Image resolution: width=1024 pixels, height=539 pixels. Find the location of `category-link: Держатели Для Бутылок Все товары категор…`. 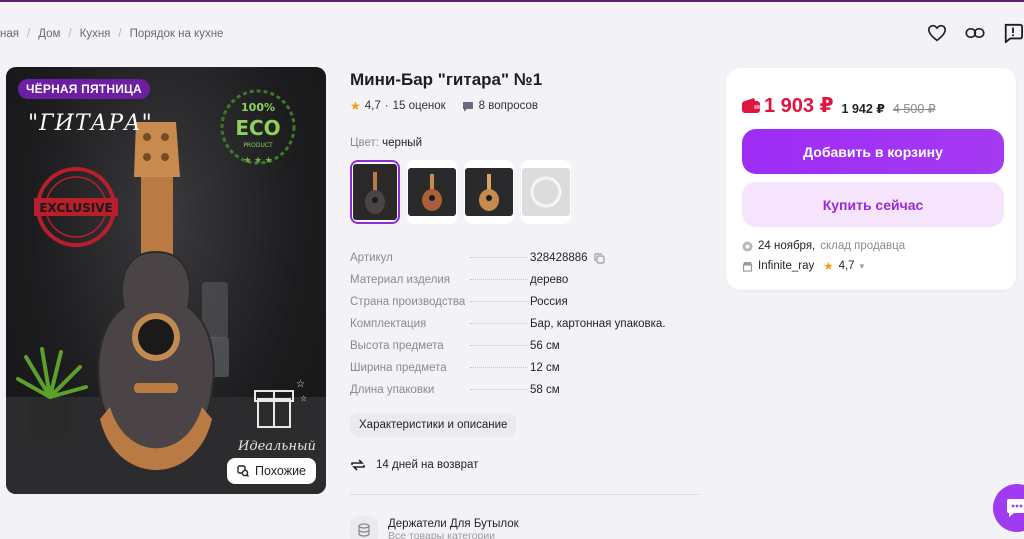

category-link: Держатели Для Бутылок Все товары категор… is located at coordinates (434, 527).